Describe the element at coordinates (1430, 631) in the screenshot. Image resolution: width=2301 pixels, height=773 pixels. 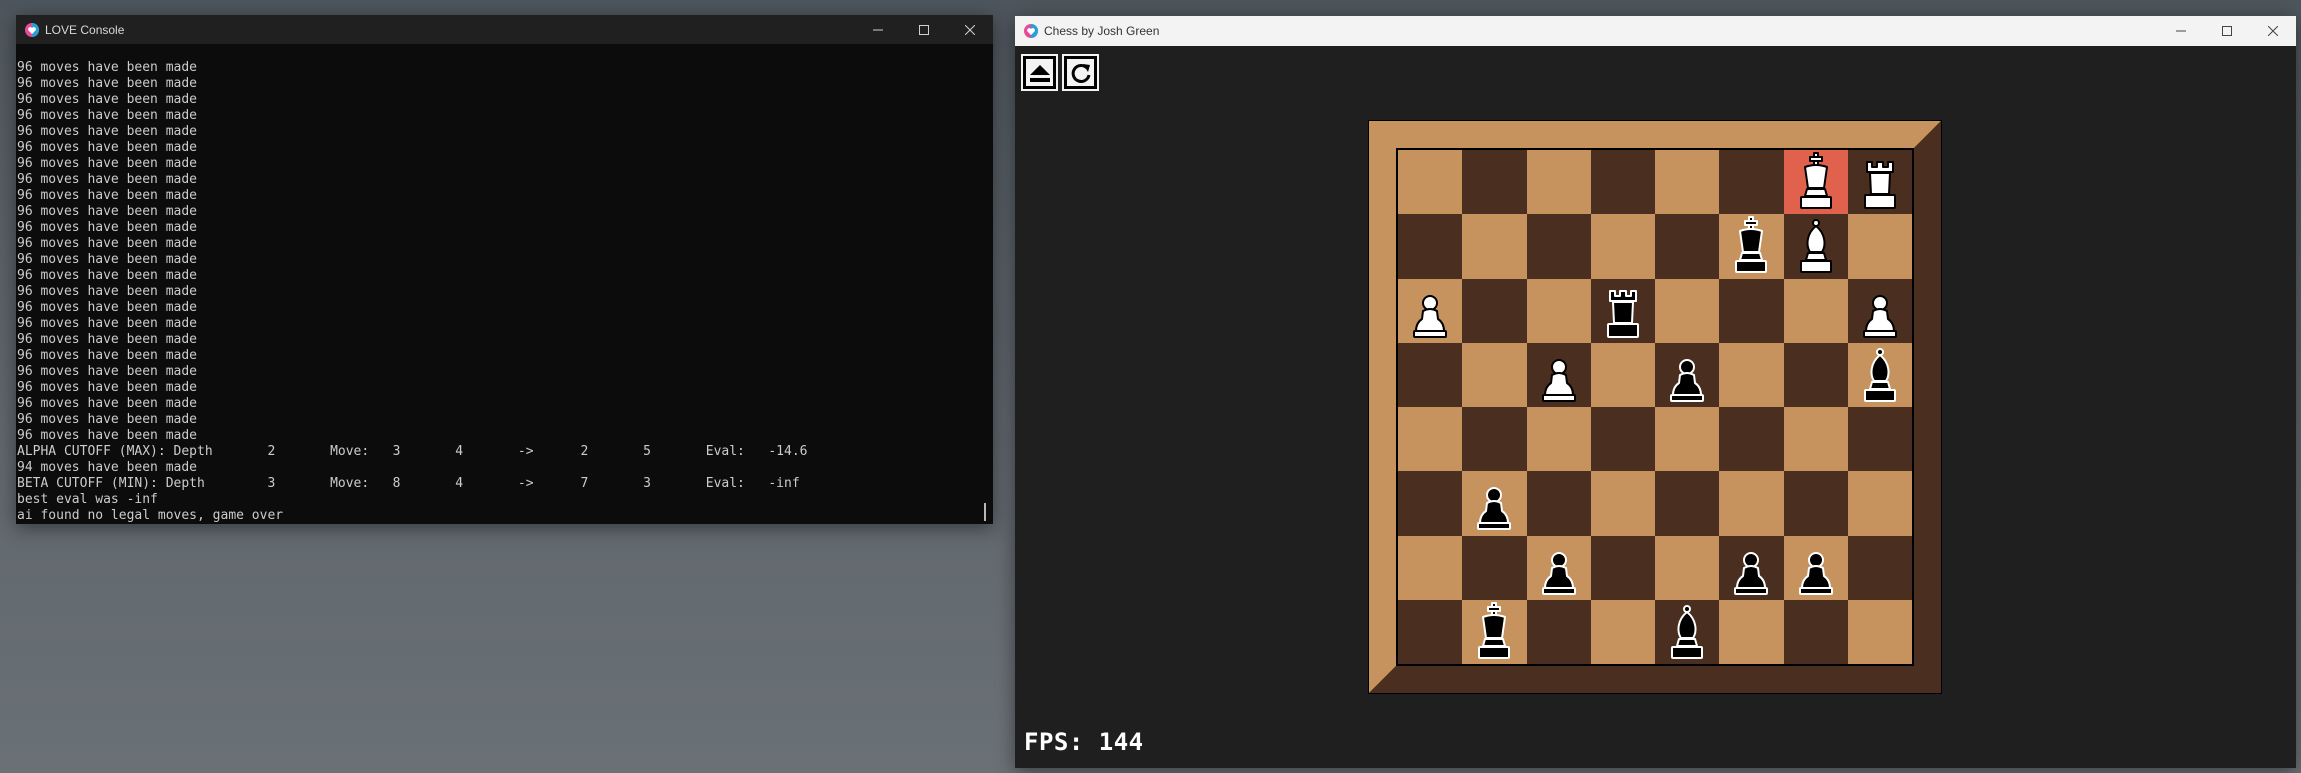
I see `square-a1` at that location.